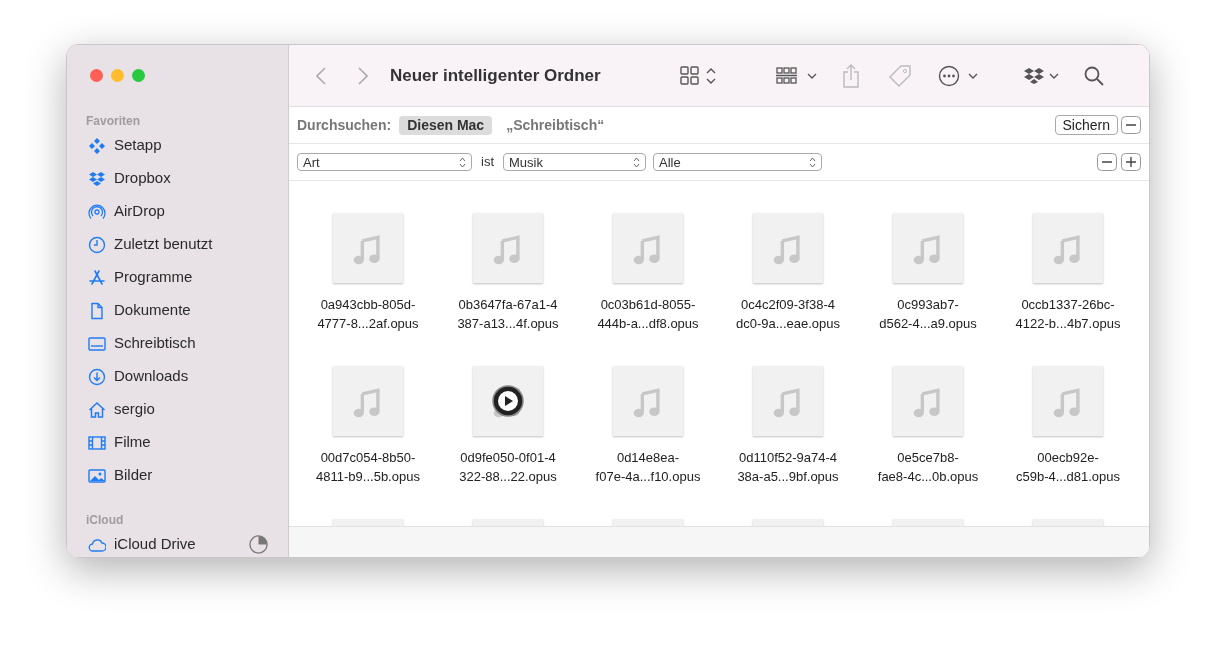 The image size is (1216, 646). I want to click on file-name: 0b3647fa-67a1-4 387-a13...4f.opus, so click(508, 314).